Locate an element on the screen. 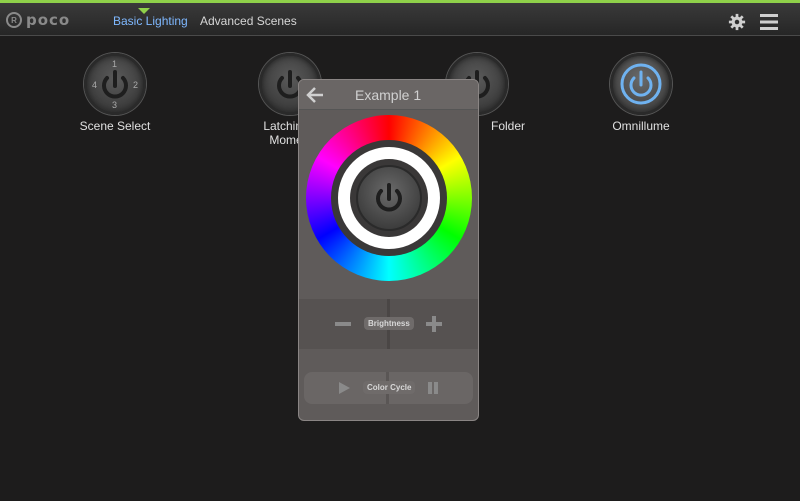 Image resolution: width=800 pixels, height=501 pixels. brightness-increase-button is located at coordinates (434, 324).